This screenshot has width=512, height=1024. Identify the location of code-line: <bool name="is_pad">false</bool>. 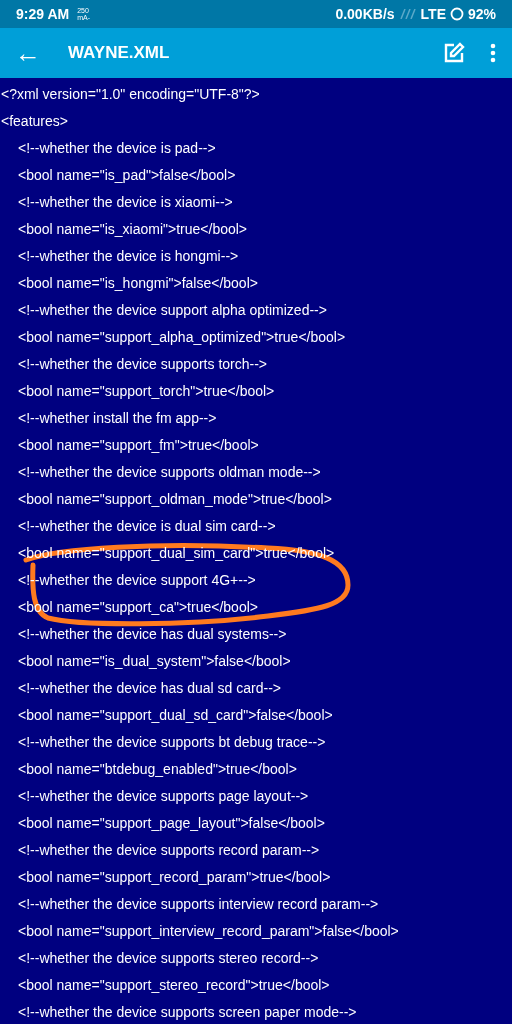
(127, 175).